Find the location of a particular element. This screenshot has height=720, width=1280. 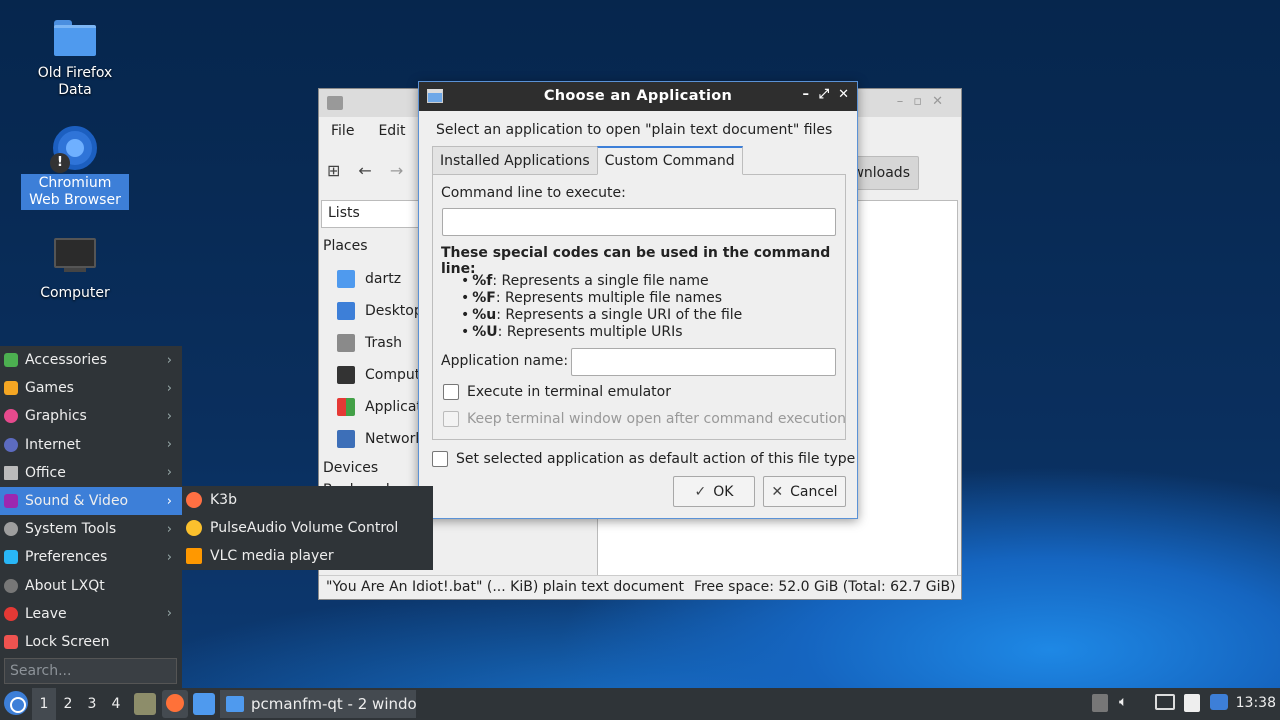

cancel-button: ✕ Cancel is located at coordinates (804, 491).